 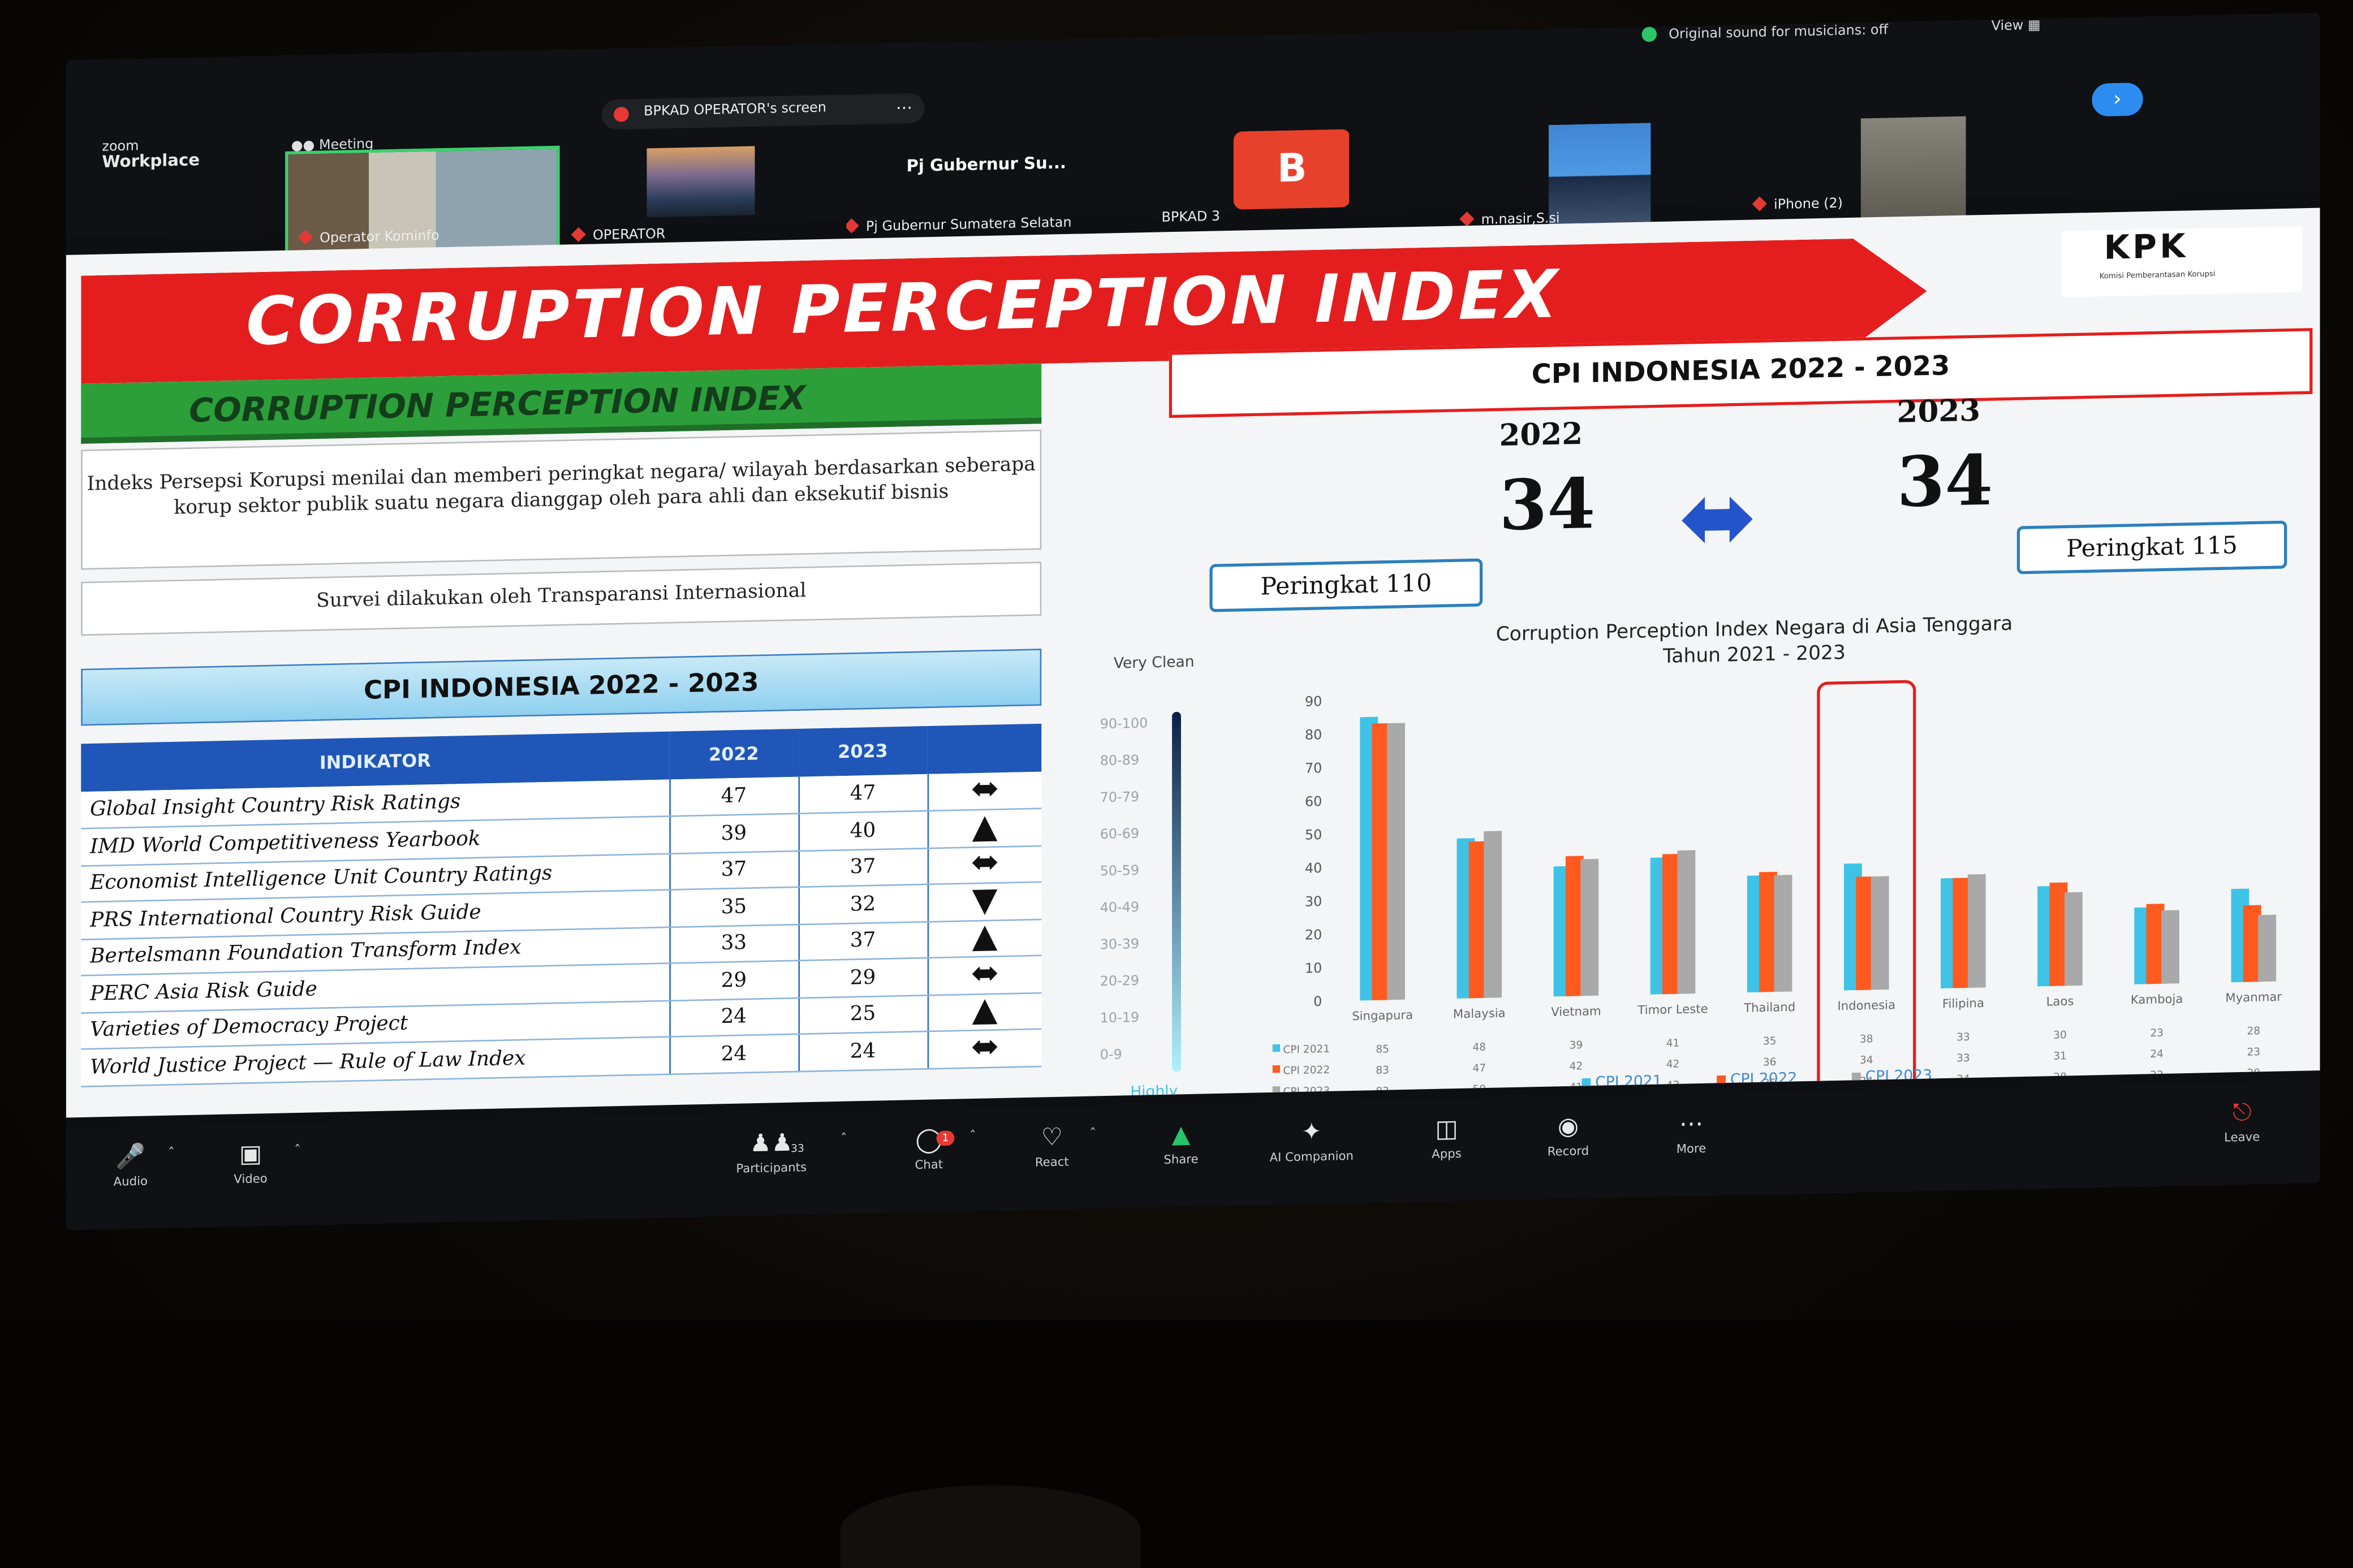 What do you see at coordinates (1778, 33) in the screenshot?
I see `original-sound-label: Original sound for musicians: off` at bounding box center [1778, 33].